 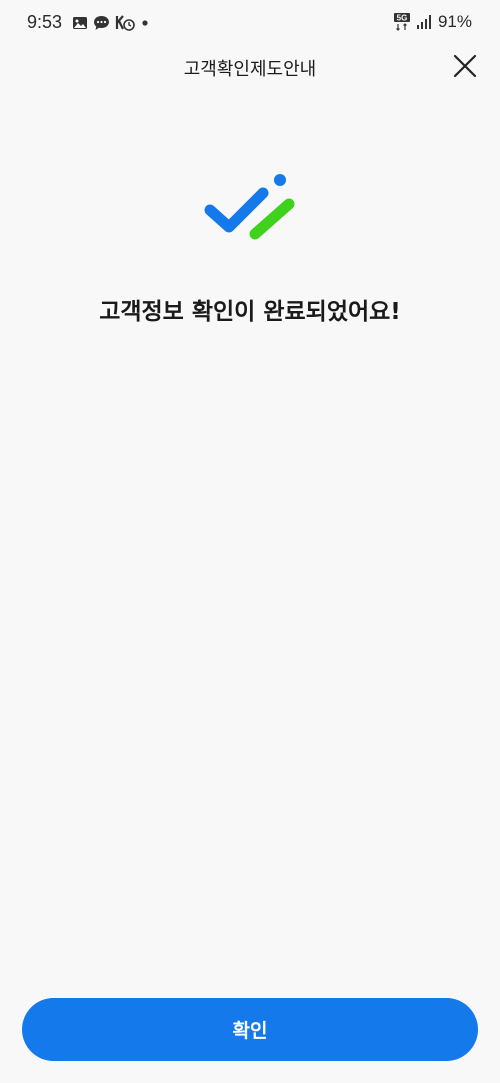 I want to click on page-title: 고객확인제도안내, so click(x=250, y=69).